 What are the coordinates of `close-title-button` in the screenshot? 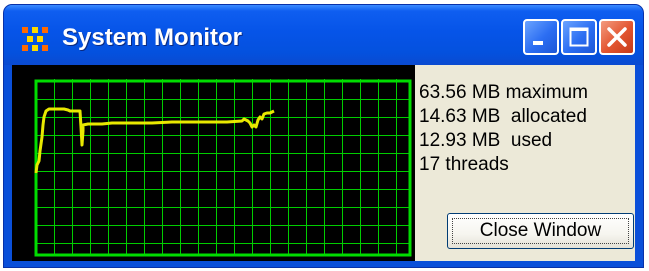 It's located at (617, 37).